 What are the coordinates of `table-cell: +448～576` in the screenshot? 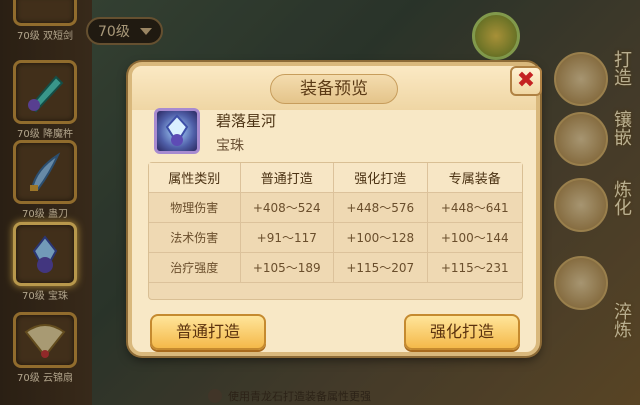 It's located at (381, 207).